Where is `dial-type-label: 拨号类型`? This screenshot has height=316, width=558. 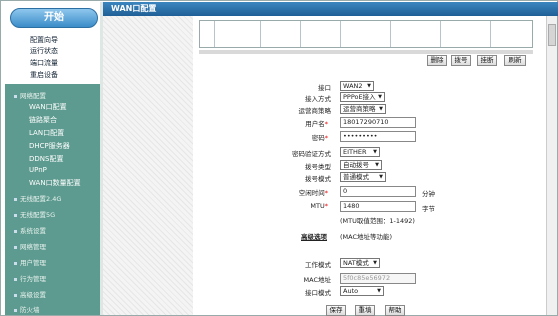 dial-type-label: 拨号类型 is located at coordinates (318, 167).